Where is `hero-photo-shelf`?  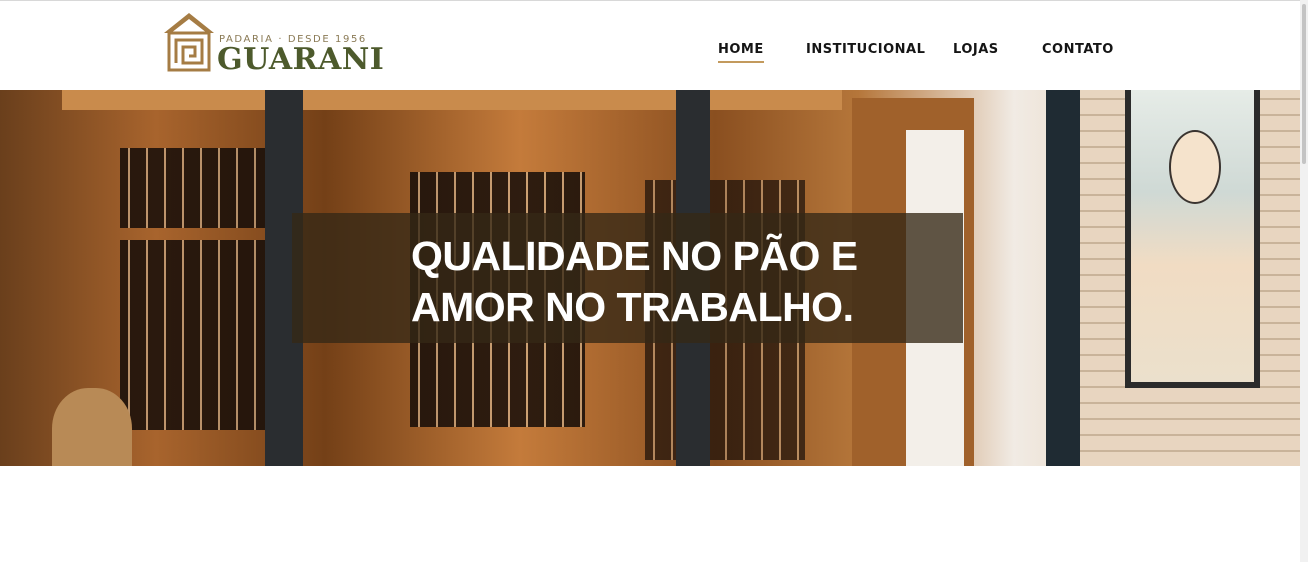
hero-photo-shelf is located at coordinates (452, 100).